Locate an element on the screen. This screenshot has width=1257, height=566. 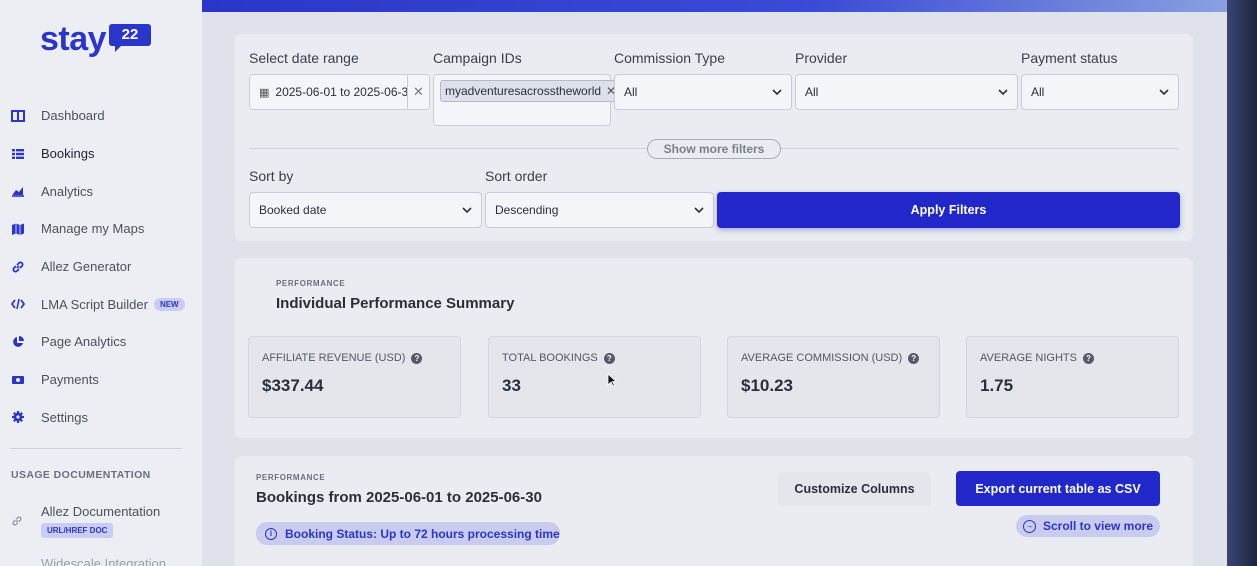
mouse-cursor-icon is located at coordinates (612, 380).